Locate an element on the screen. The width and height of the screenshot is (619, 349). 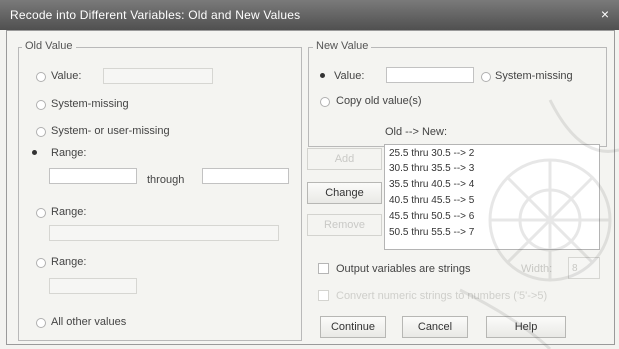
range-highest-radio is located at coordinates (41, 263).